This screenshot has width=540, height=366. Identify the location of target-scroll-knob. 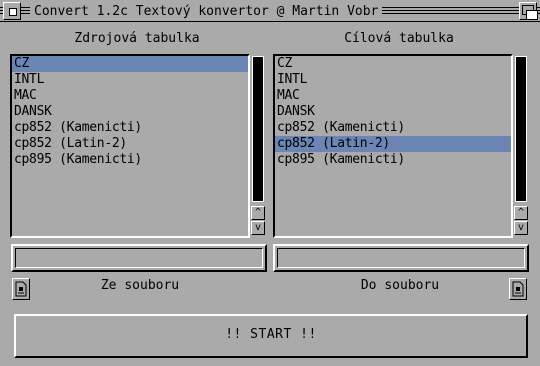
(521, 129).